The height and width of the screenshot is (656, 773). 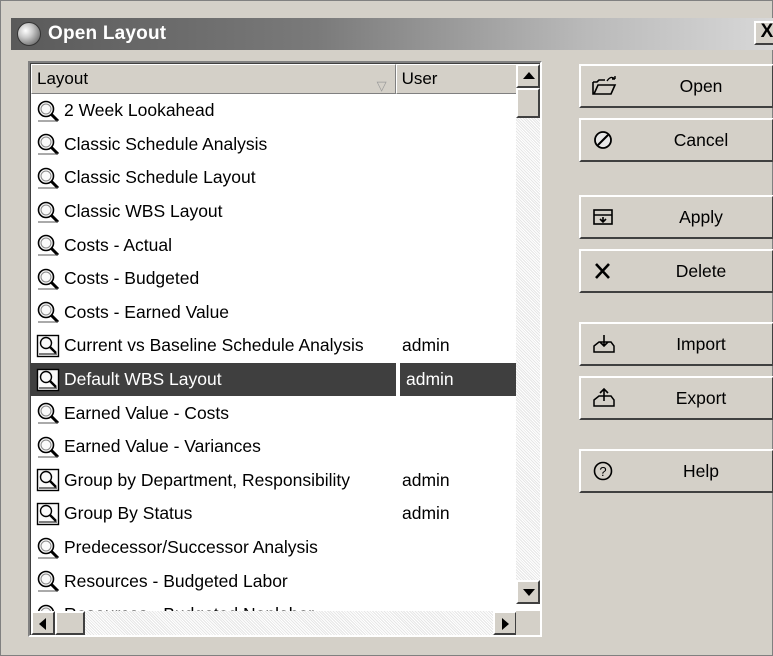 I want to click on layout-name-cell: Classic Schedule Layout, so click(x=213, y=178).